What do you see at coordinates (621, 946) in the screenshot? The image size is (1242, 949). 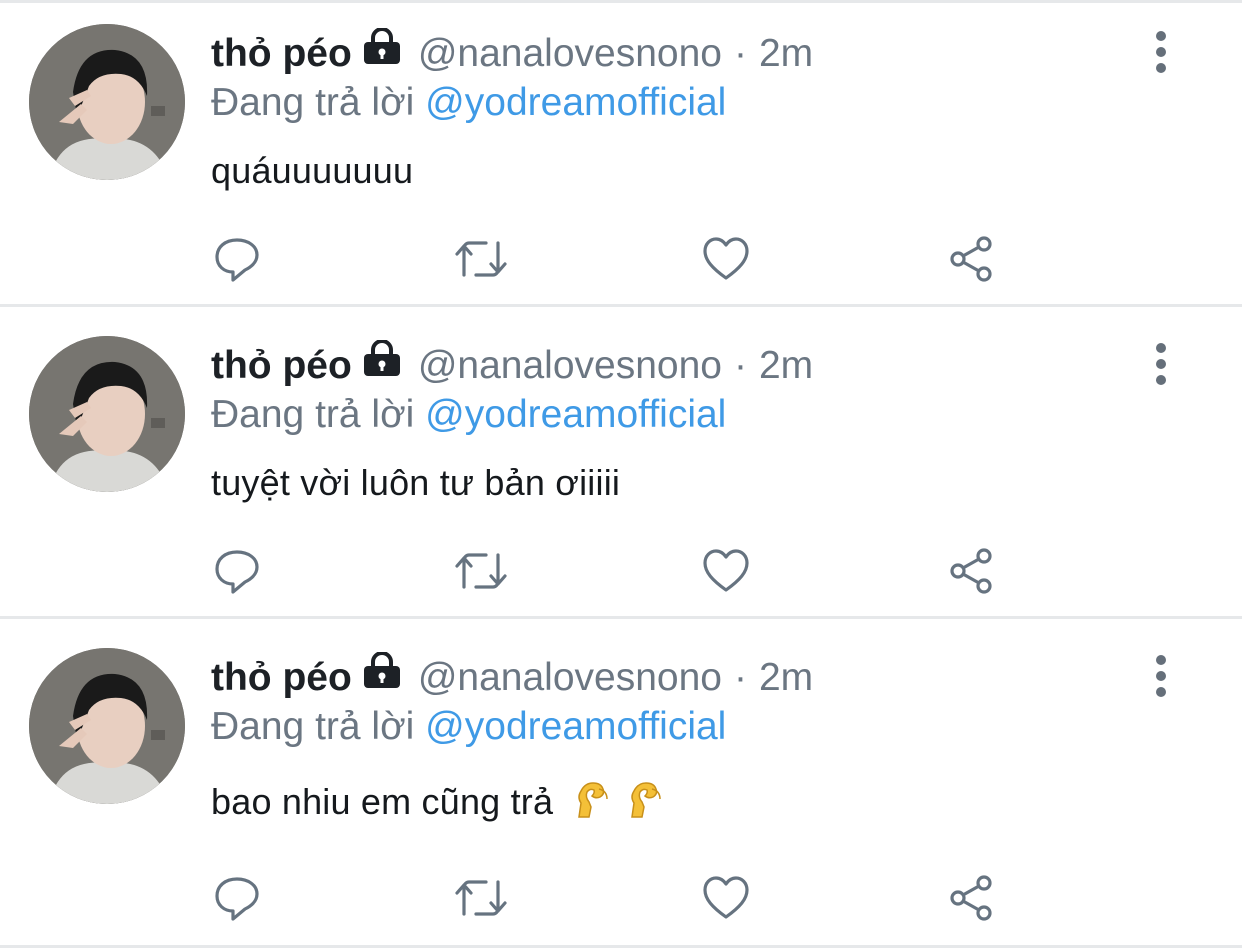 I see `bottom-divider` at bounding box center [621, 946].